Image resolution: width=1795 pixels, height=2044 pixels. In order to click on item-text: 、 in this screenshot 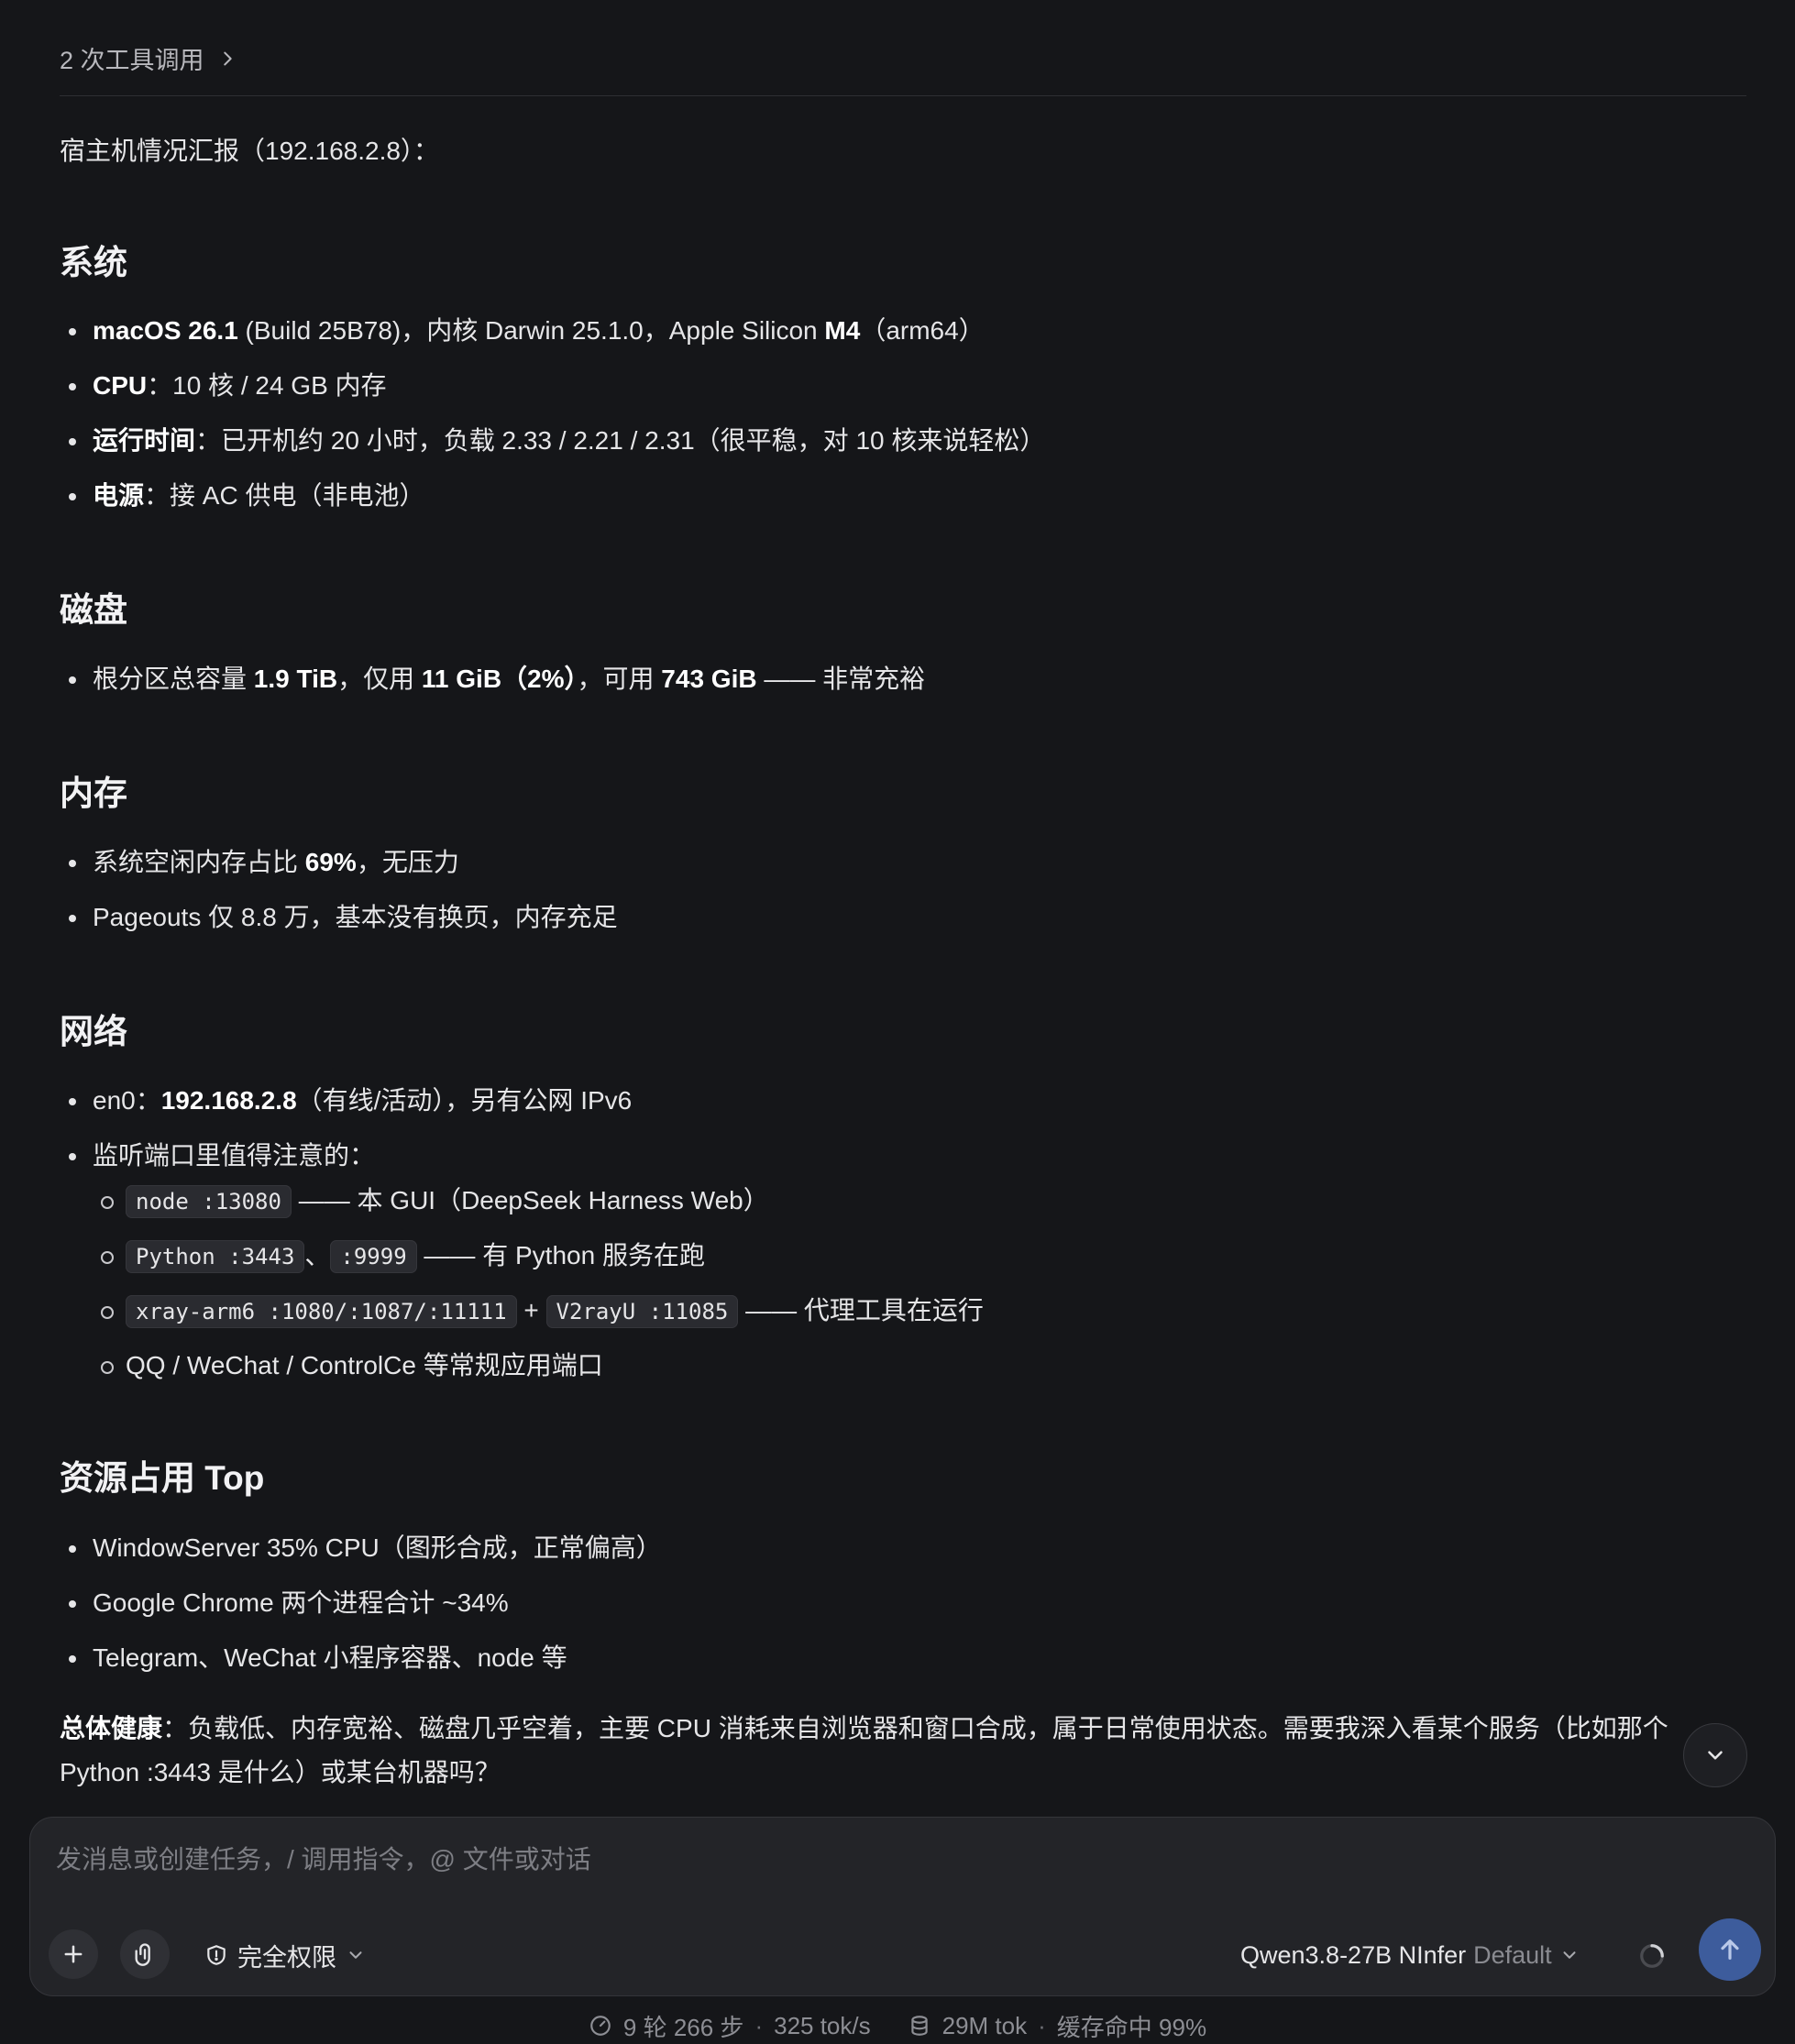, I will do `click(317, 1255)`.